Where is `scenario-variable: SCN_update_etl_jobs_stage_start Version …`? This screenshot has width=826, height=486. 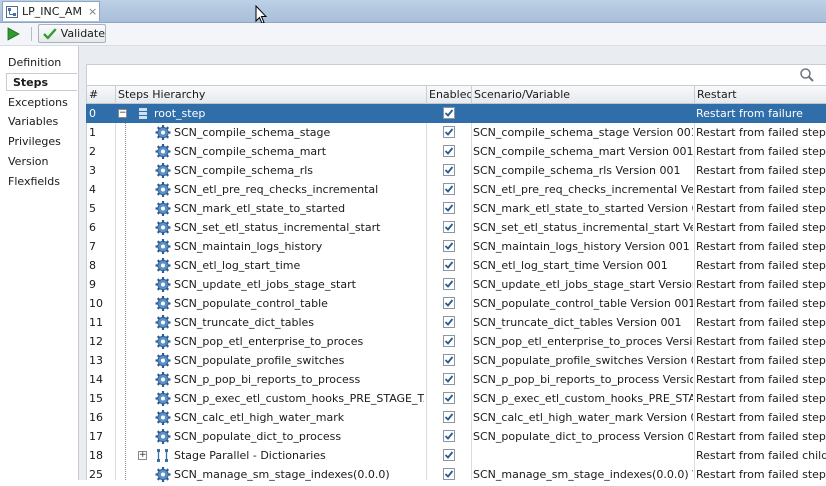
scenario-variable: SCN_update_etl_jobs_stage_start Version … is located at coordinates (583, 284).